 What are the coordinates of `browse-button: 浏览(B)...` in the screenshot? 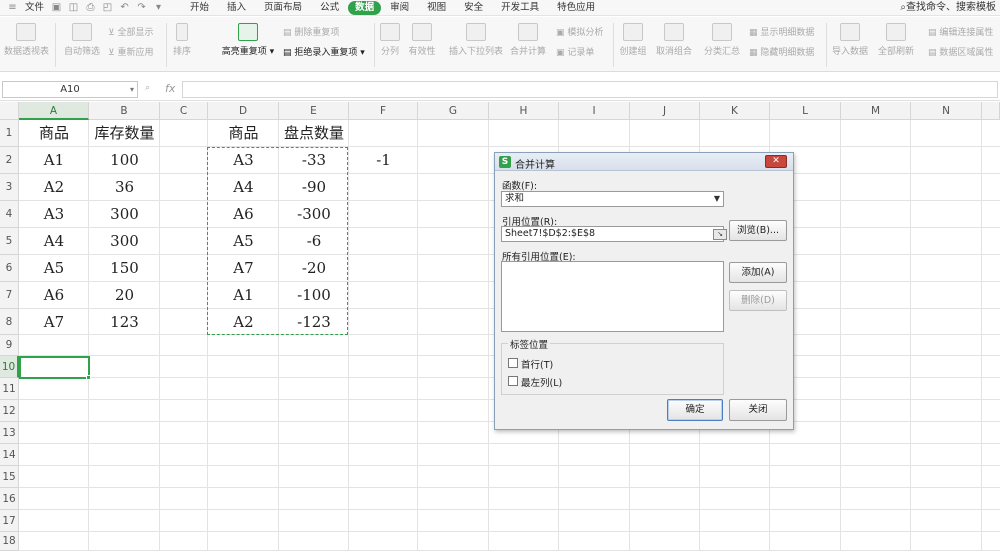 It's located at (758, 230).